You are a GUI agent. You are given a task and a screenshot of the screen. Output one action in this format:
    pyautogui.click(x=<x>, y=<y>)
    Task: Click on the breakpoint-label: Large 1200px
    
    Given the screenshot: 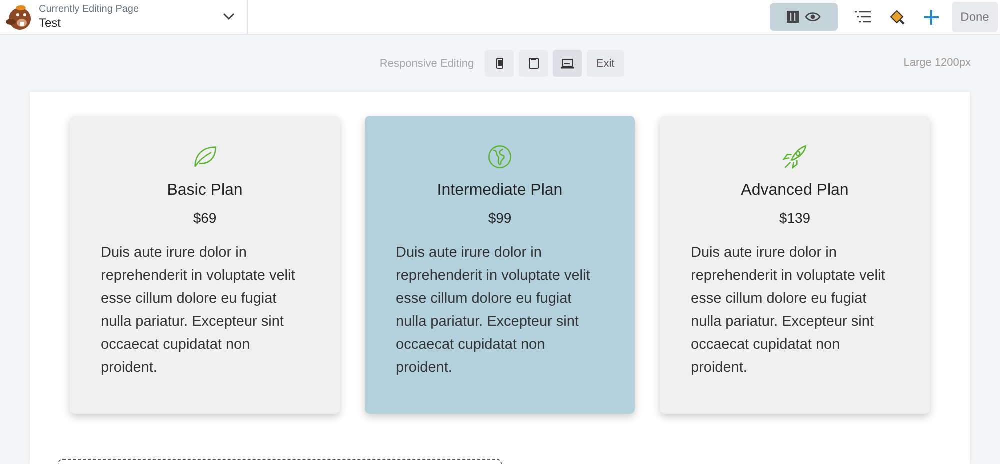 What is the action you would take?
    pyautogui.click(x=937, y=63)
    